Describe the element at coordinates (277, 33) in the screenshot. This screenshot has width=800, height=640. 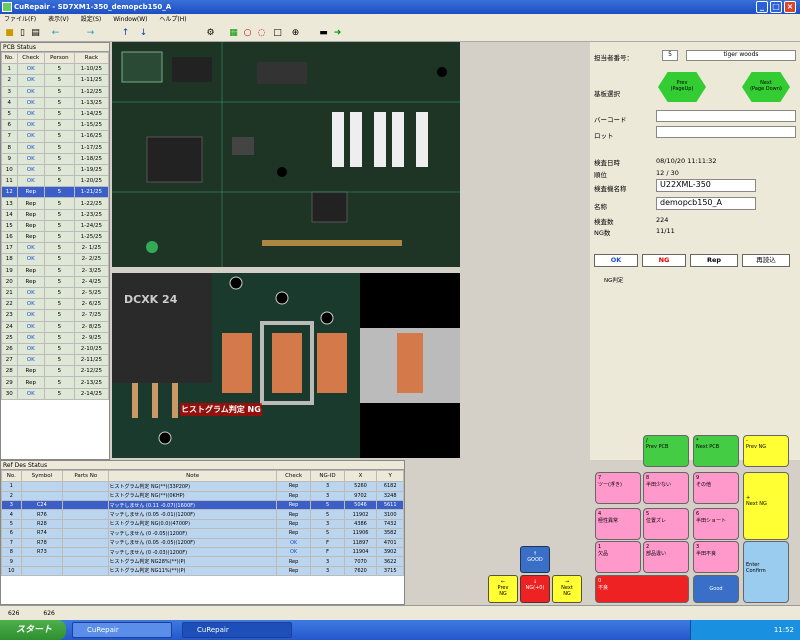
I see `rect-icon: □` at that location.